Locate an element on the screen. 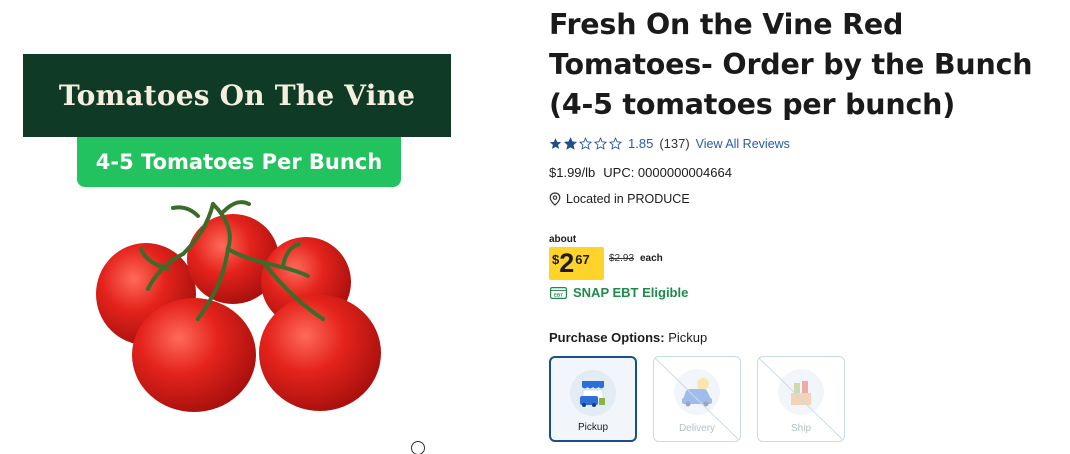 Image resolution: width=1070 pixels, height=454 pixels. location-pin-icon is located at coordinates (555, 199).